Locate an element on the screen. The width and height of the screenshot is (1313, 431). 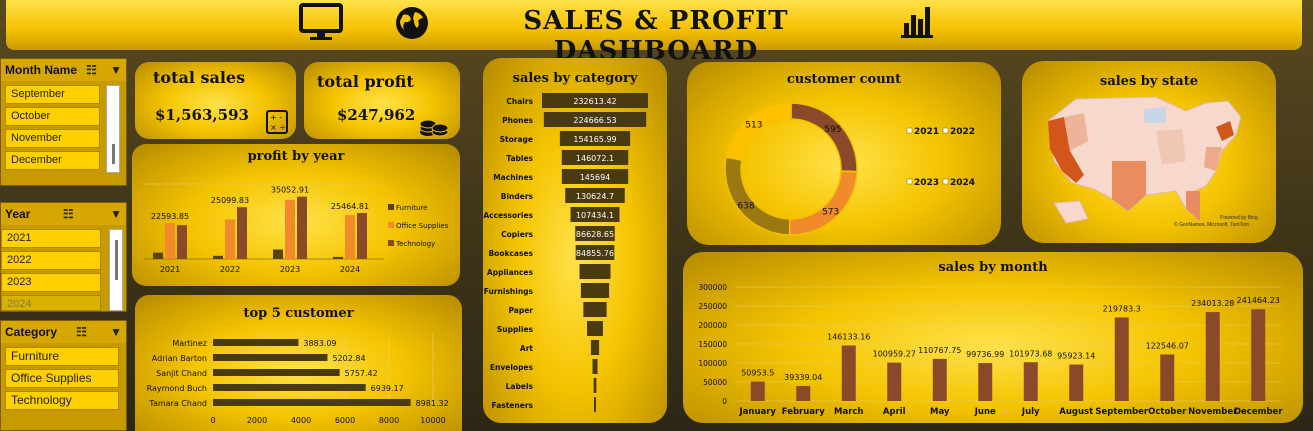
category-label: Envelopes is located at coordinates (512, 367).